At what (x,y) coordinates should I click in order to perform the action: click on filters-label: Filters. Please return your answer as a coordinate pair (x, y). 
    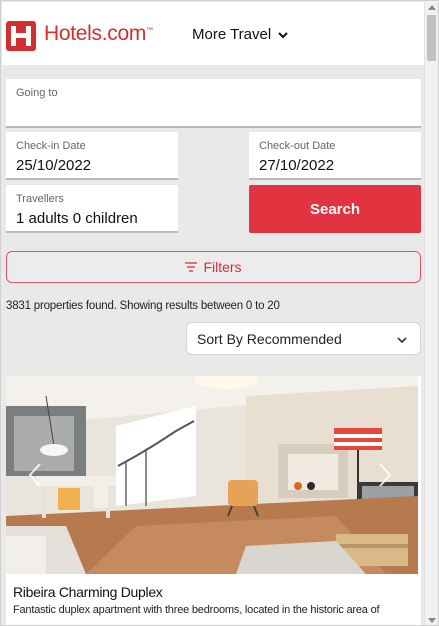
    Looking at the image, I should click on (222, 267).